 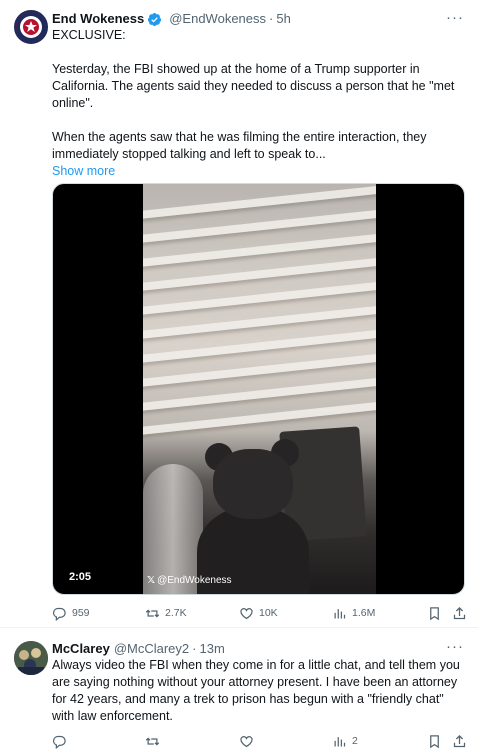 I want to click on display-name: McClarey, so click(x=81, y=649).